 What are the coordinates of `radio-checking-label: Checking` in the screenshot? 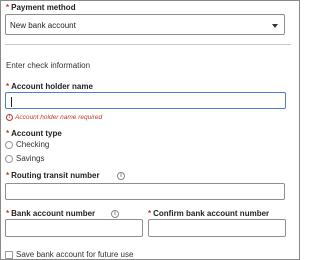 It's located at (32, 145).